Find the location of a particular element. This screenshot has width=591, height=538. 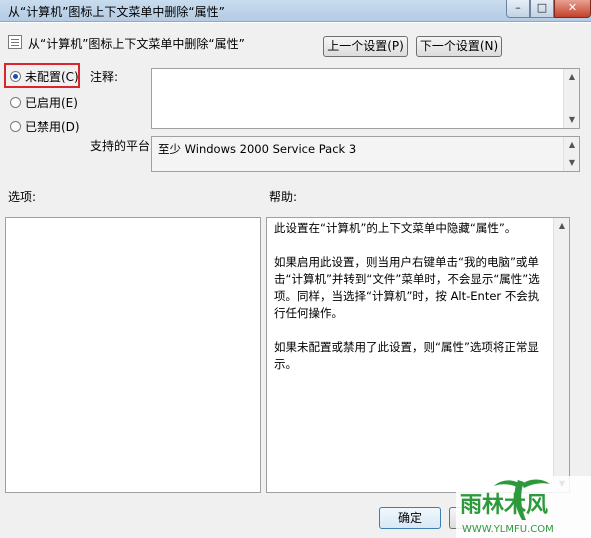

help-label: 帮助: is located at coordinates (283, 197).